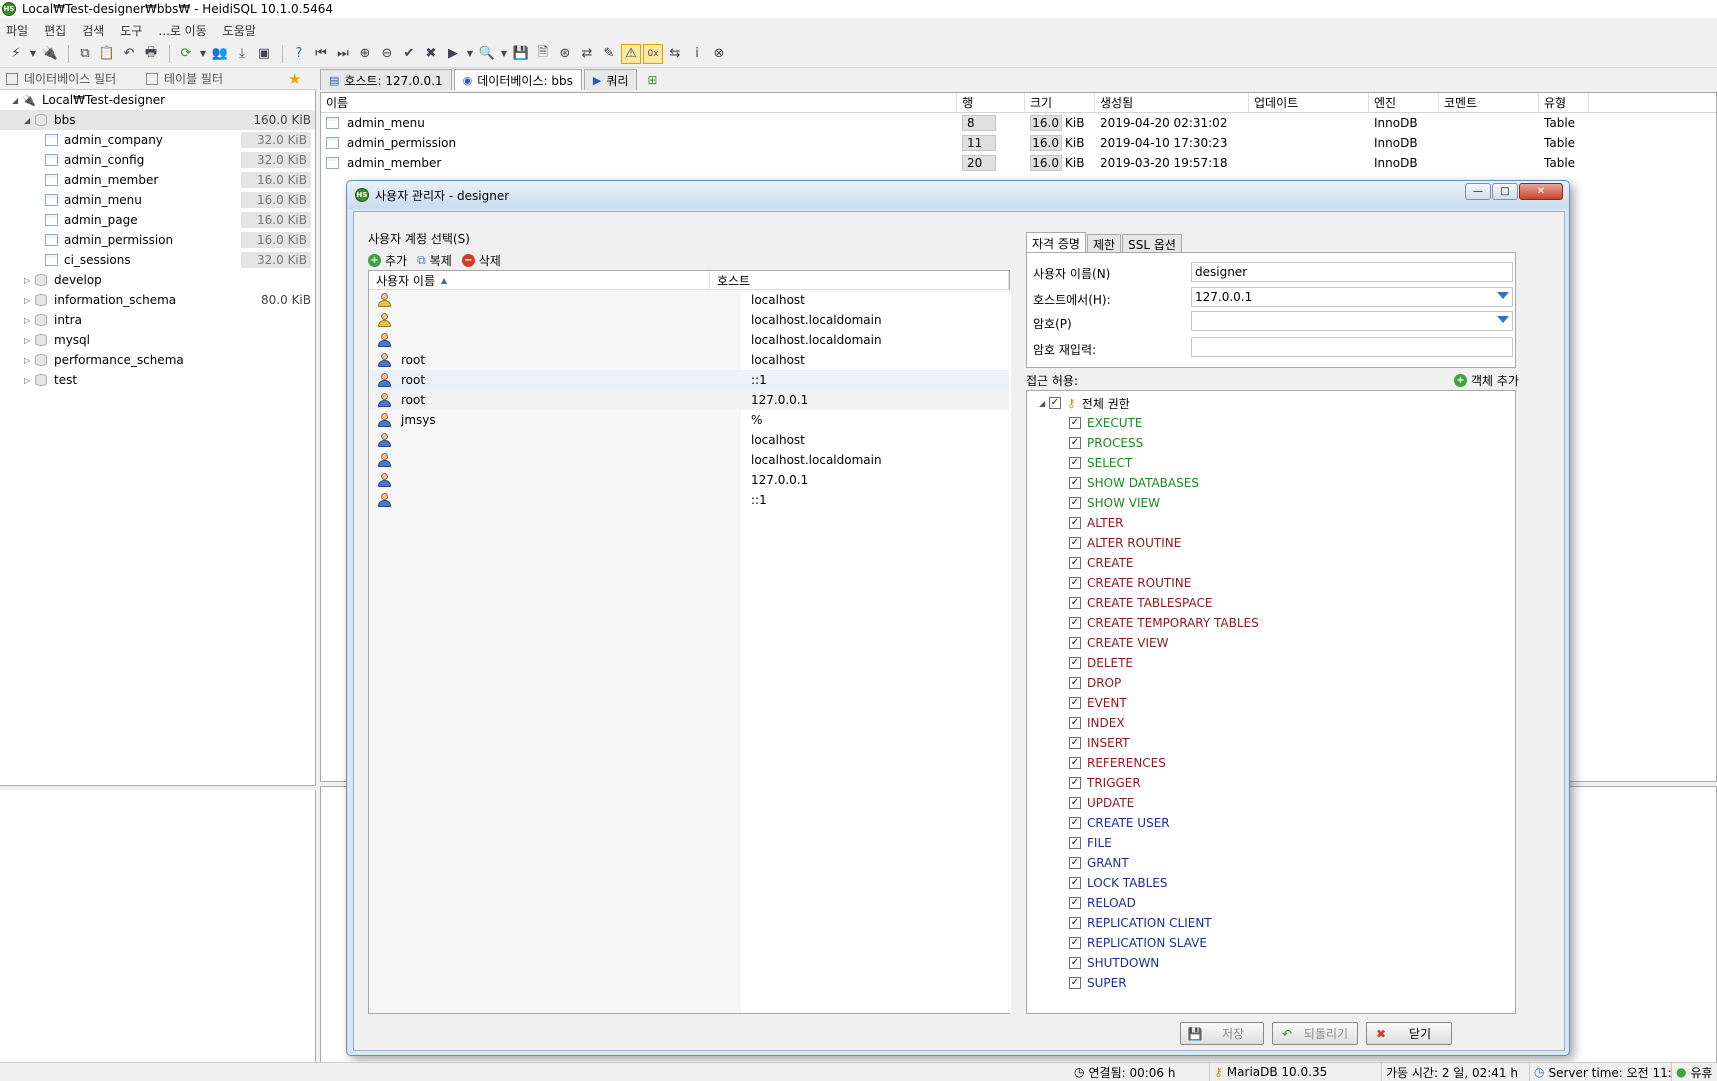 The height and width of the screenshot is (1081, 1717). What do you see at coordinates (1271, 403) in the screenshot?
I see `all-privileges-node: ◢ ✓ ⚷ 전체 권한` at bounding box center [1271, 403].